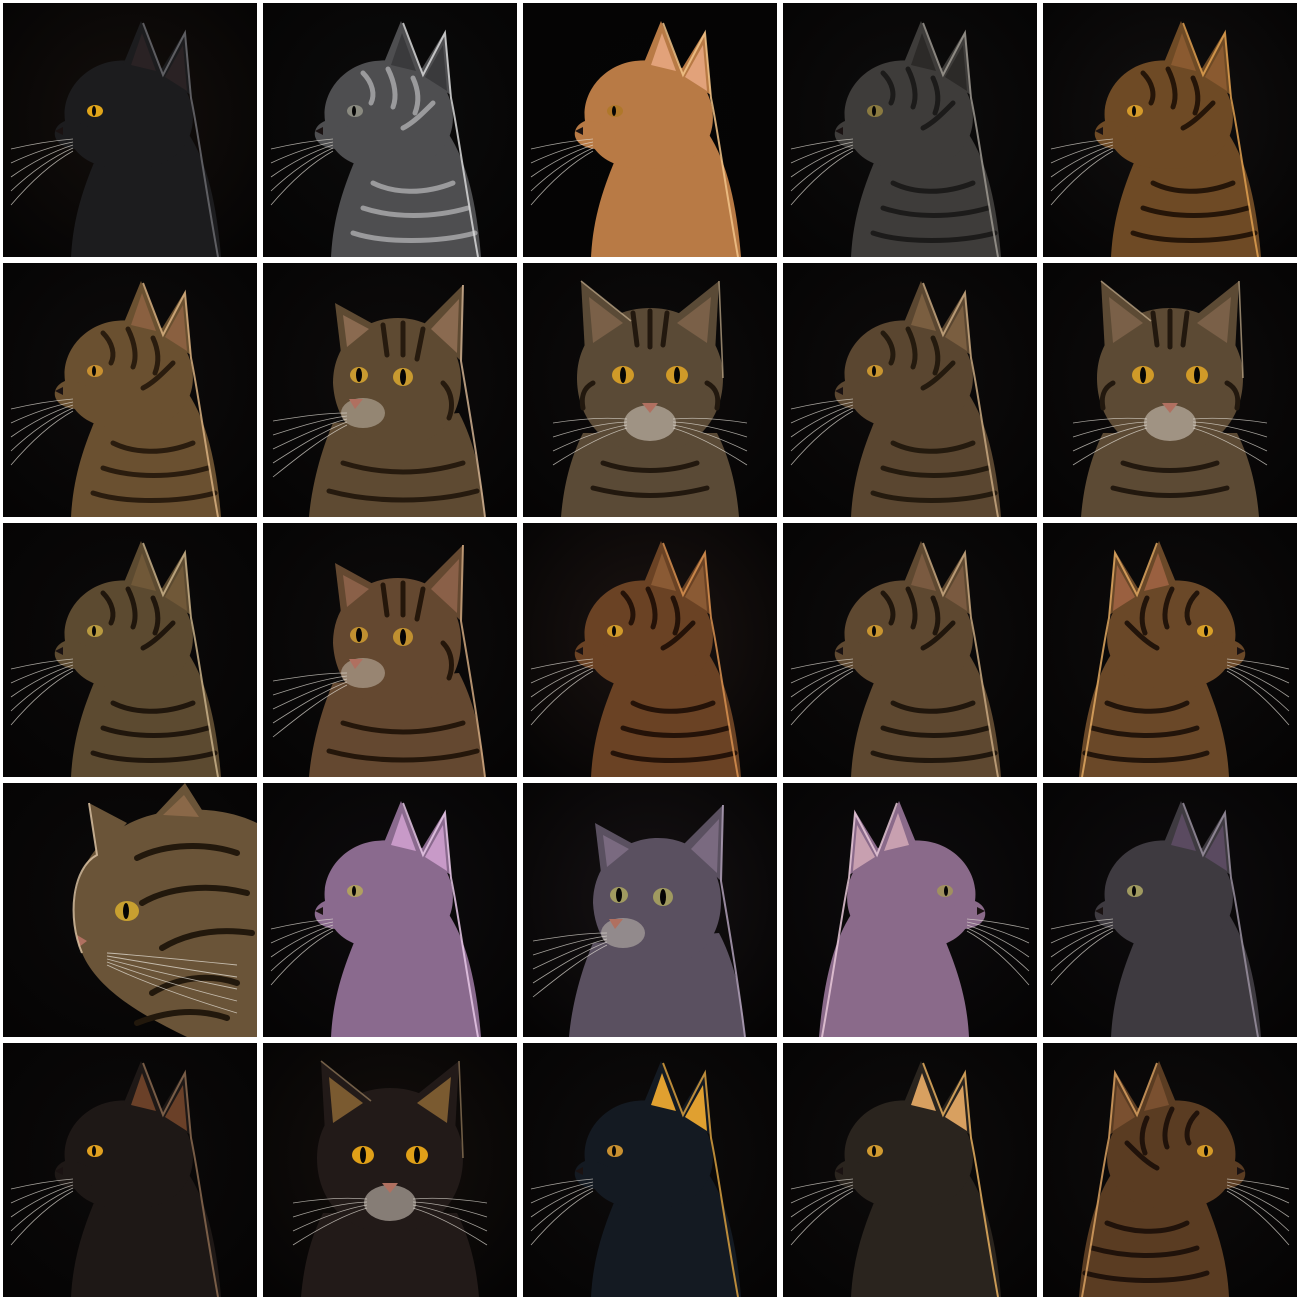 This screenshot has height=1300, width=1300. I want to click on cat-portrait-orange-big-eared-cat-profile, so click(650, 130).